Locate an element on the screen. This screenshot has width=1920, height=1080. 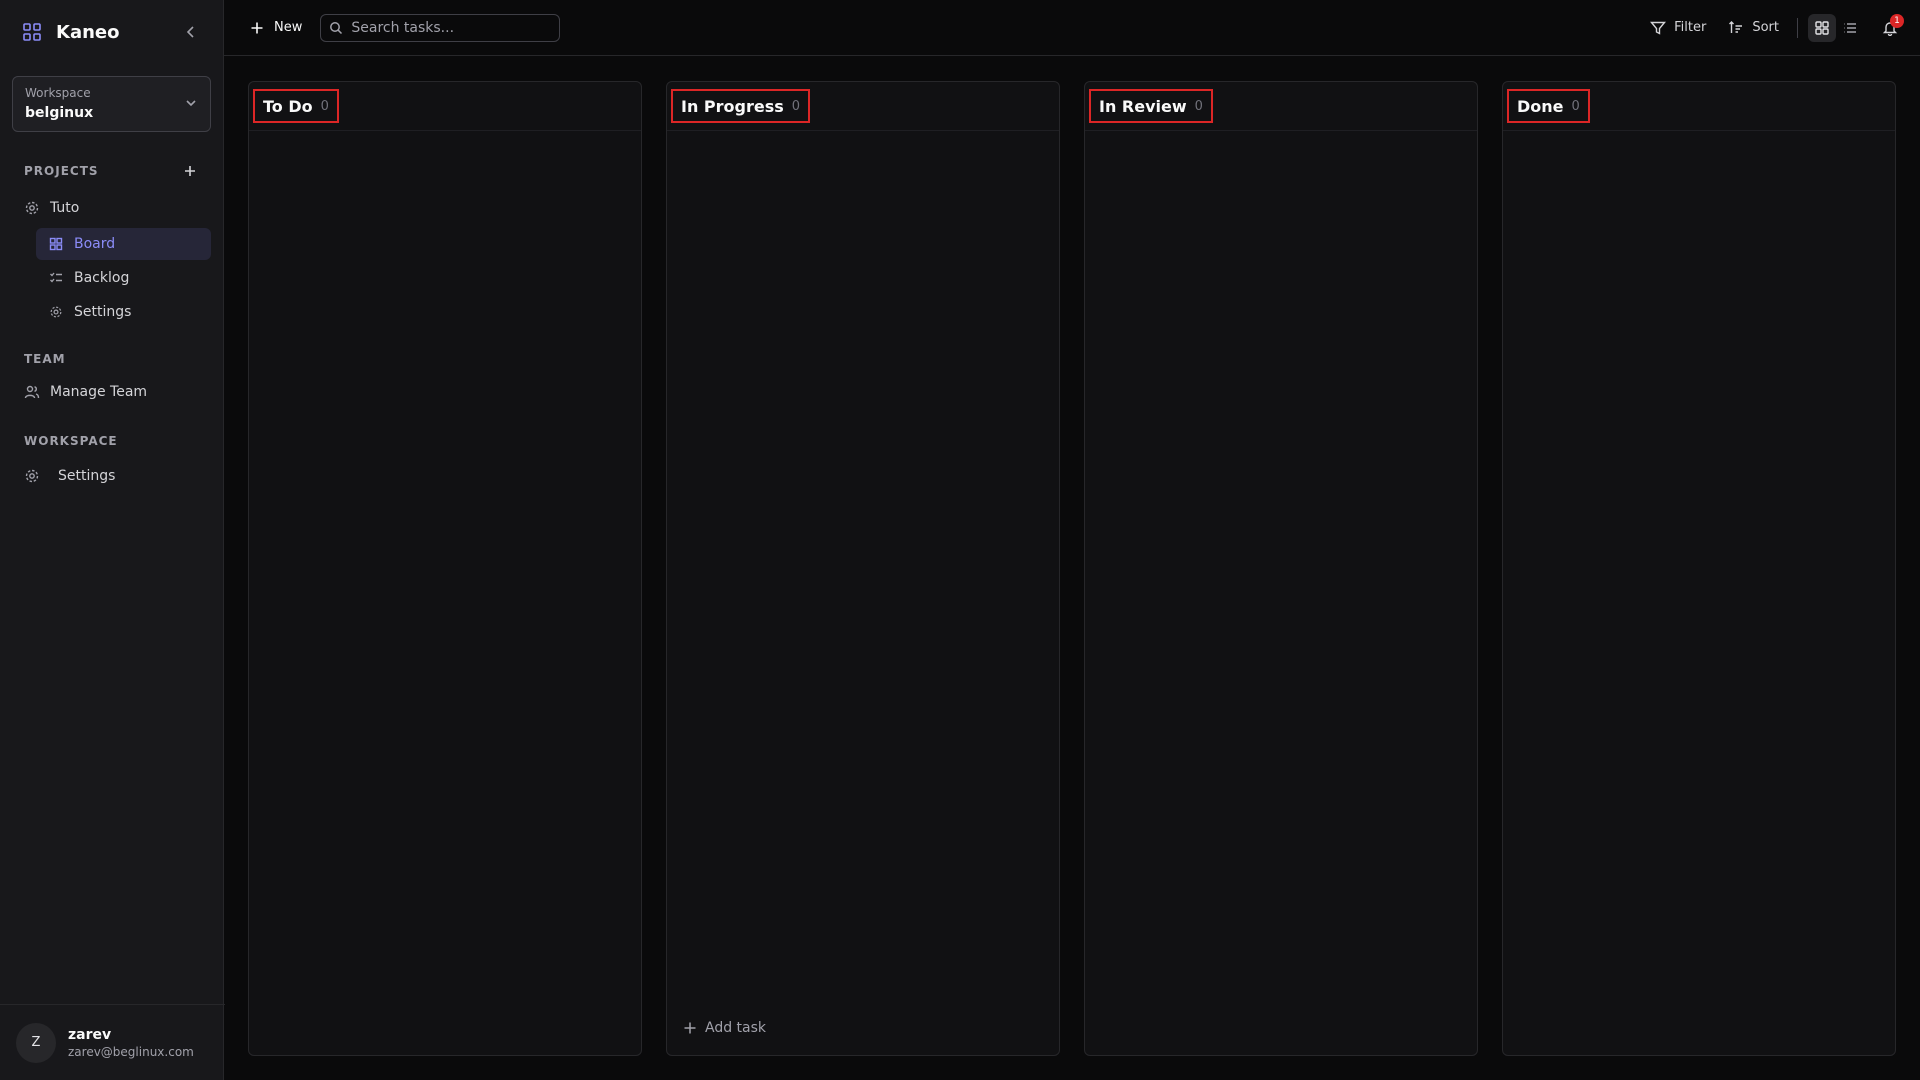
column-header: In Progress 0 is located at coordinates (863, 106).